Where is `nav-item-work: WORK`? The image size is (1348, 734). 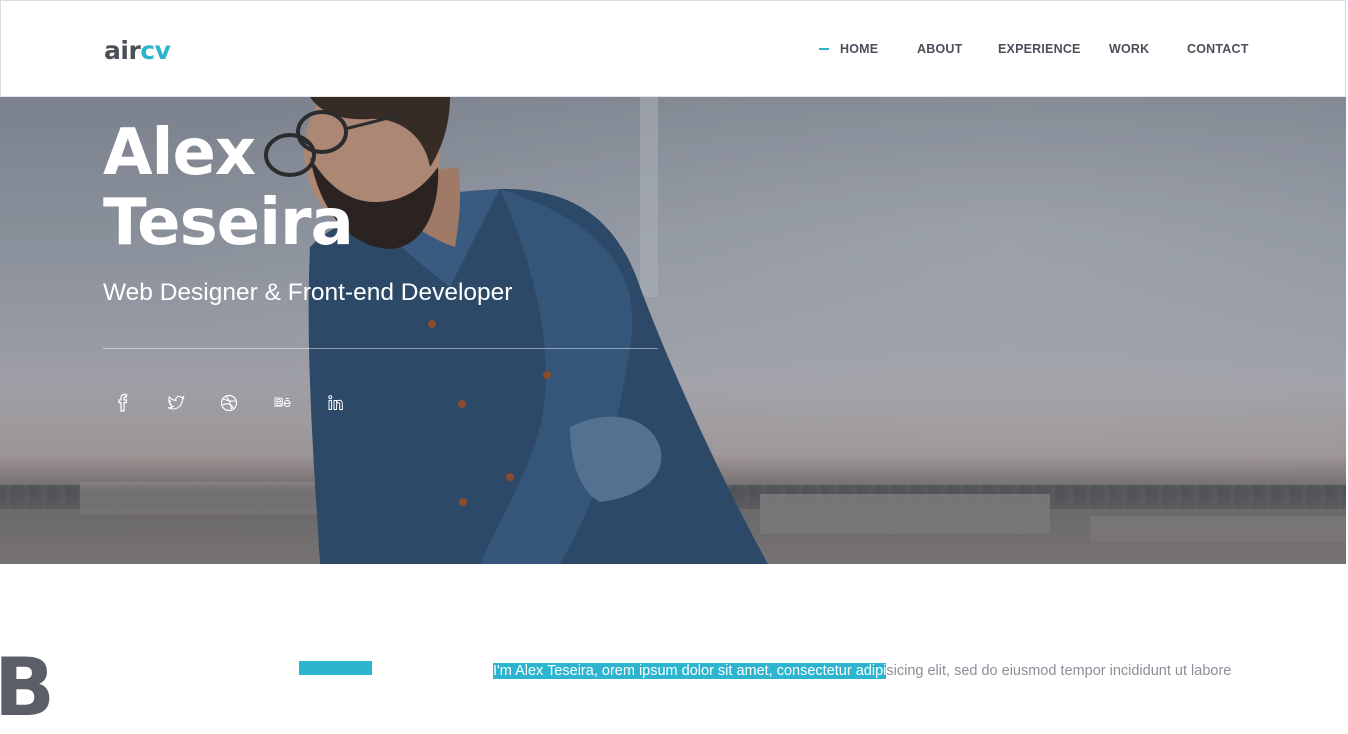 nav-item-work: WORK is located at coordinates (1129, 49).